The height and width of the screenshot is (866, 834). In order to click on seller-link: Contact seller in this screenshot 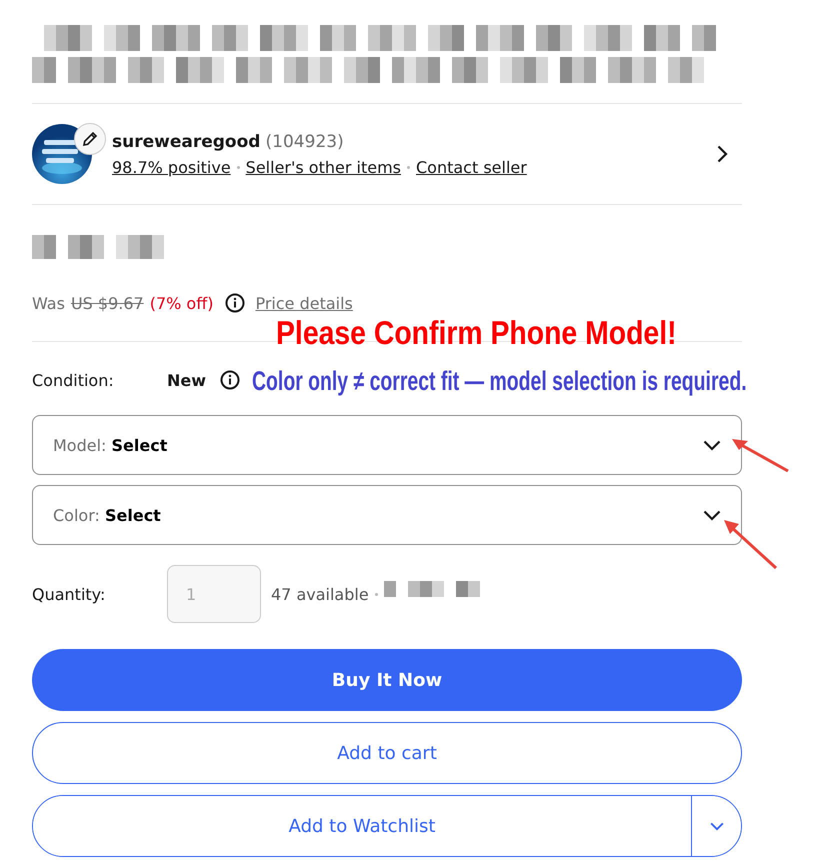, I will do `click(471, 167)`.